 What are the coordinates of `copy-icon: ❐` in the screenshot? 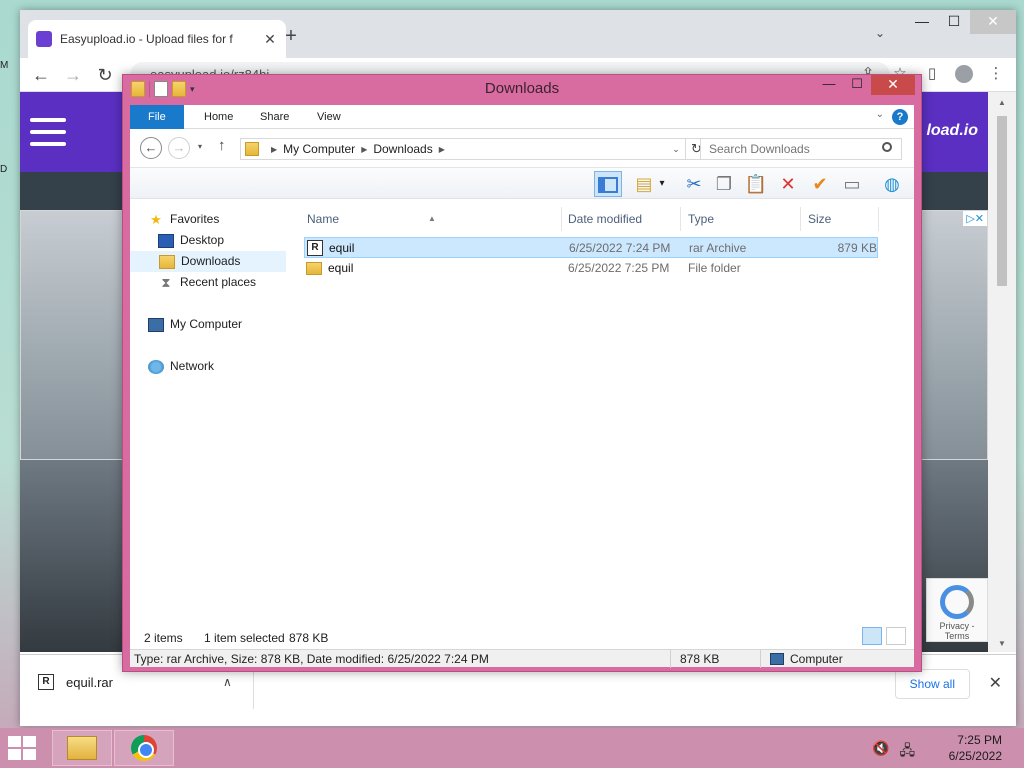 It's located at (724, 184).